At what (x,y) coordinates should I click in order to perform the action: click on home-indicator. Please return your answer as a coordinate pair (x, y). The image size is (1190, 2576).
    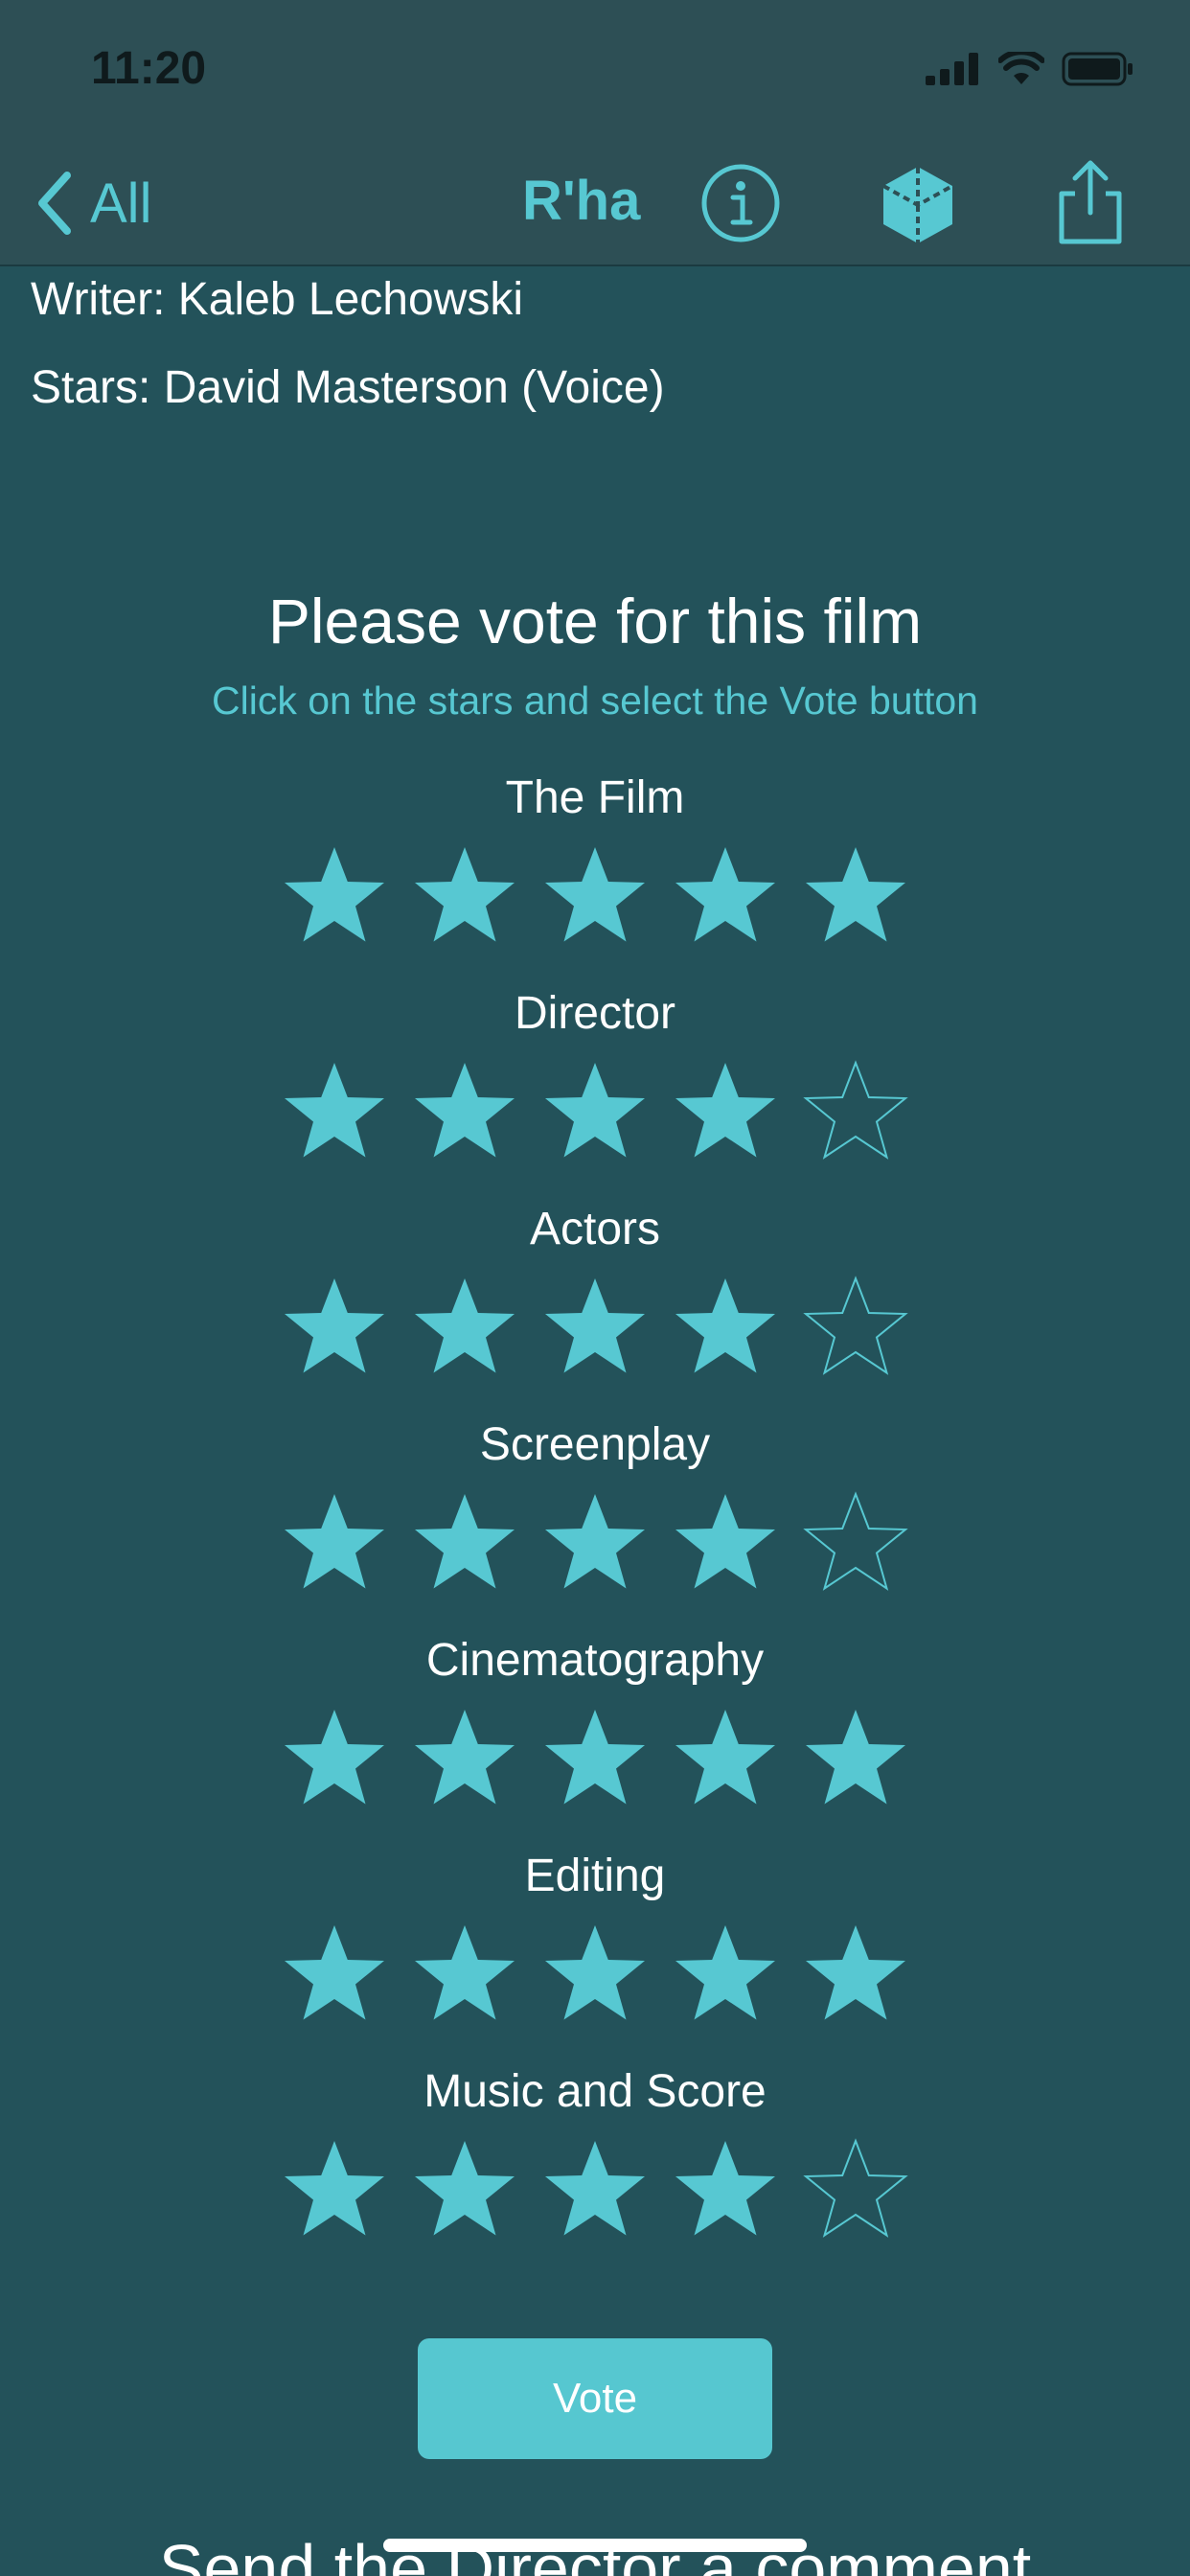
    Looking at the image, I should click on (595, 2545).